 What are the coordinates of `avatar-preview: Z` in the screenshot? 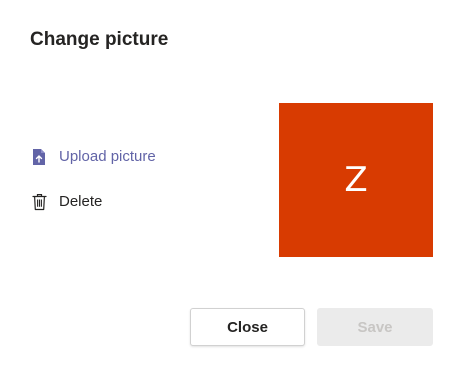 It's located at (356, 180).